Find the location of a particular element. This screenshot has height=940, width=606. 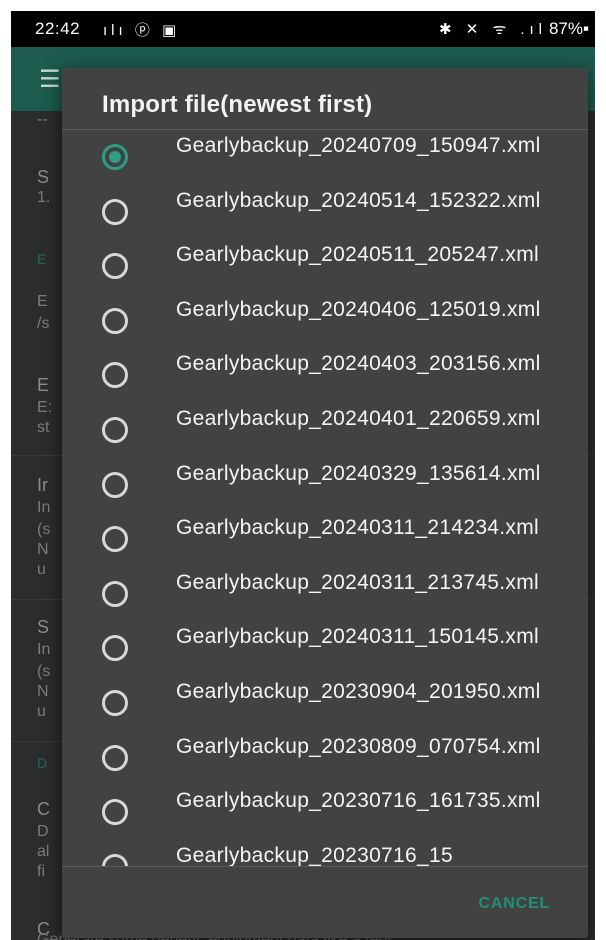

radio-checked-icon is located at coordinates (115, 157).